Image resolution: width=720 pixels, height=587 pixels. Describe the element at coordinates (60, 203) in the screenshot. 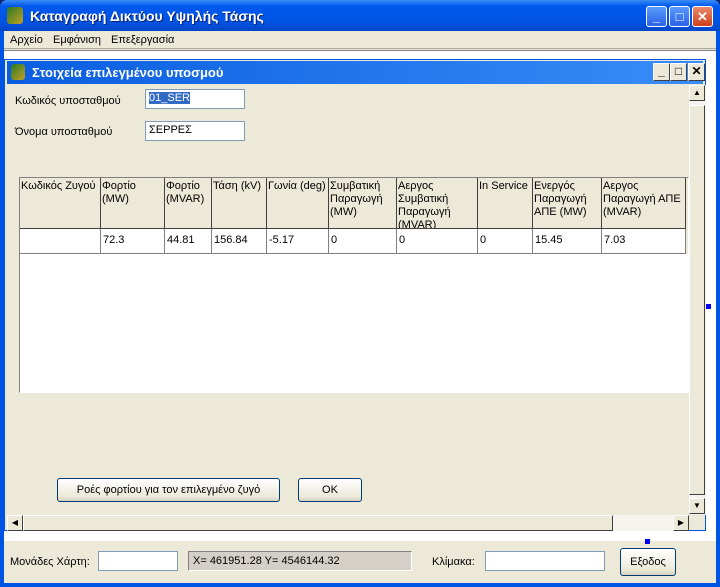

I see `col-header: Κωδικός Ζυγού` at that location.